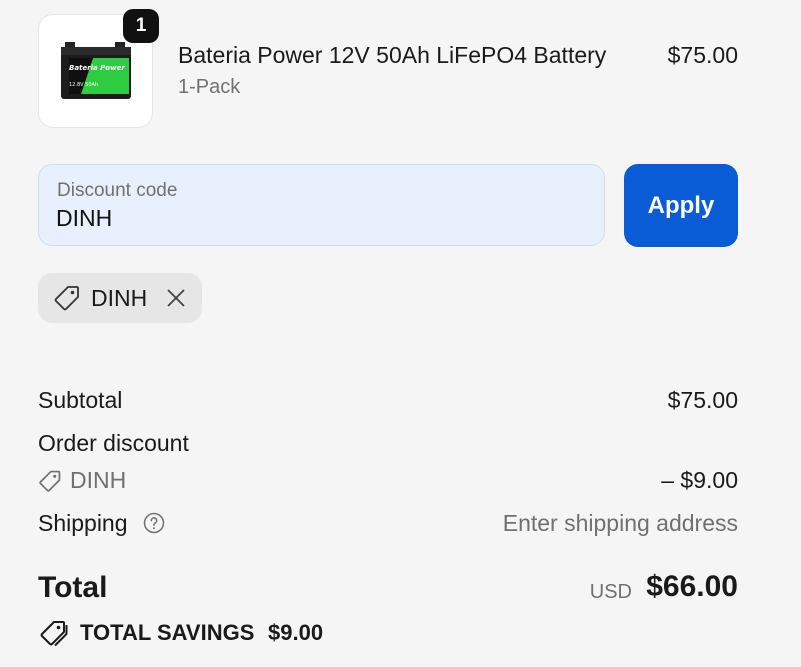 The image size is (801, 667). I want to click on total-savings-label: TOTAL SAVINGS, so click(167, 632).